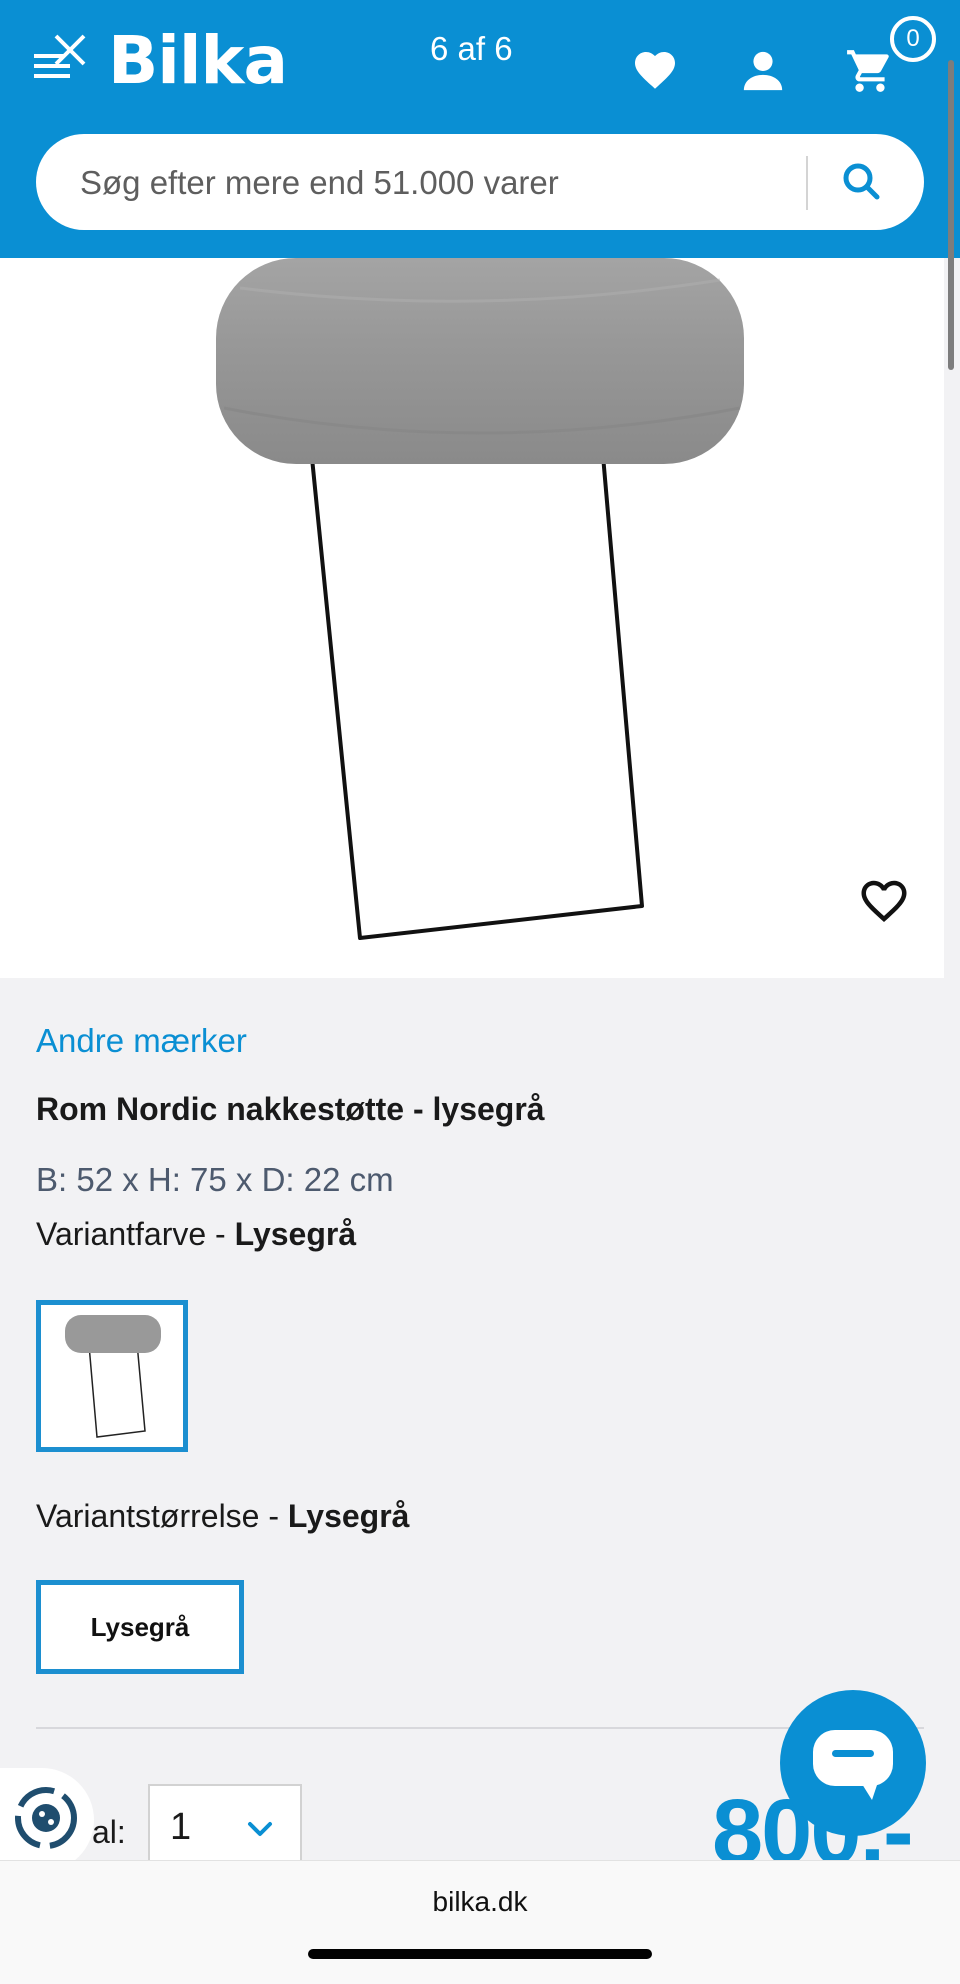  Describe the element at coordinates (870, 71) in the screenshot. I see `cart-icon` at that location.